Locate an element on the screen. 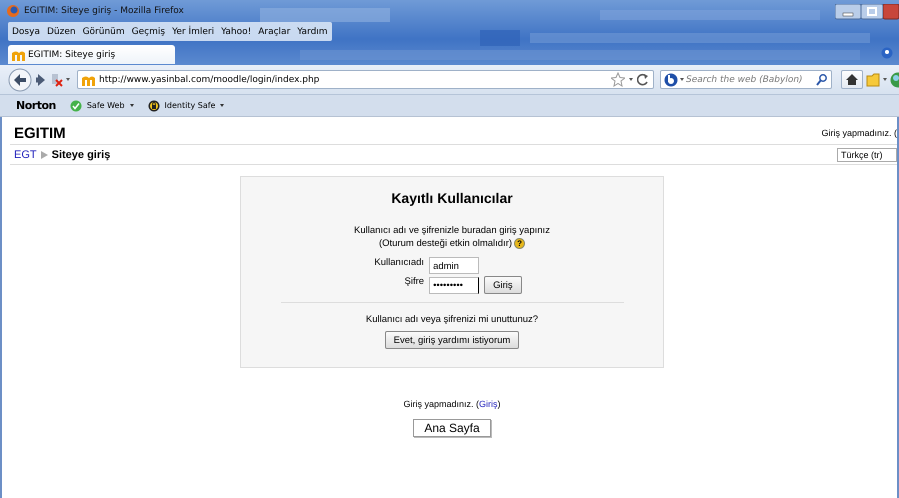 This screenshot has width=899, height=498. window-title: EGITIM: Siteye giriş - Mozilla Firefox is located at coordinates (104, 11).